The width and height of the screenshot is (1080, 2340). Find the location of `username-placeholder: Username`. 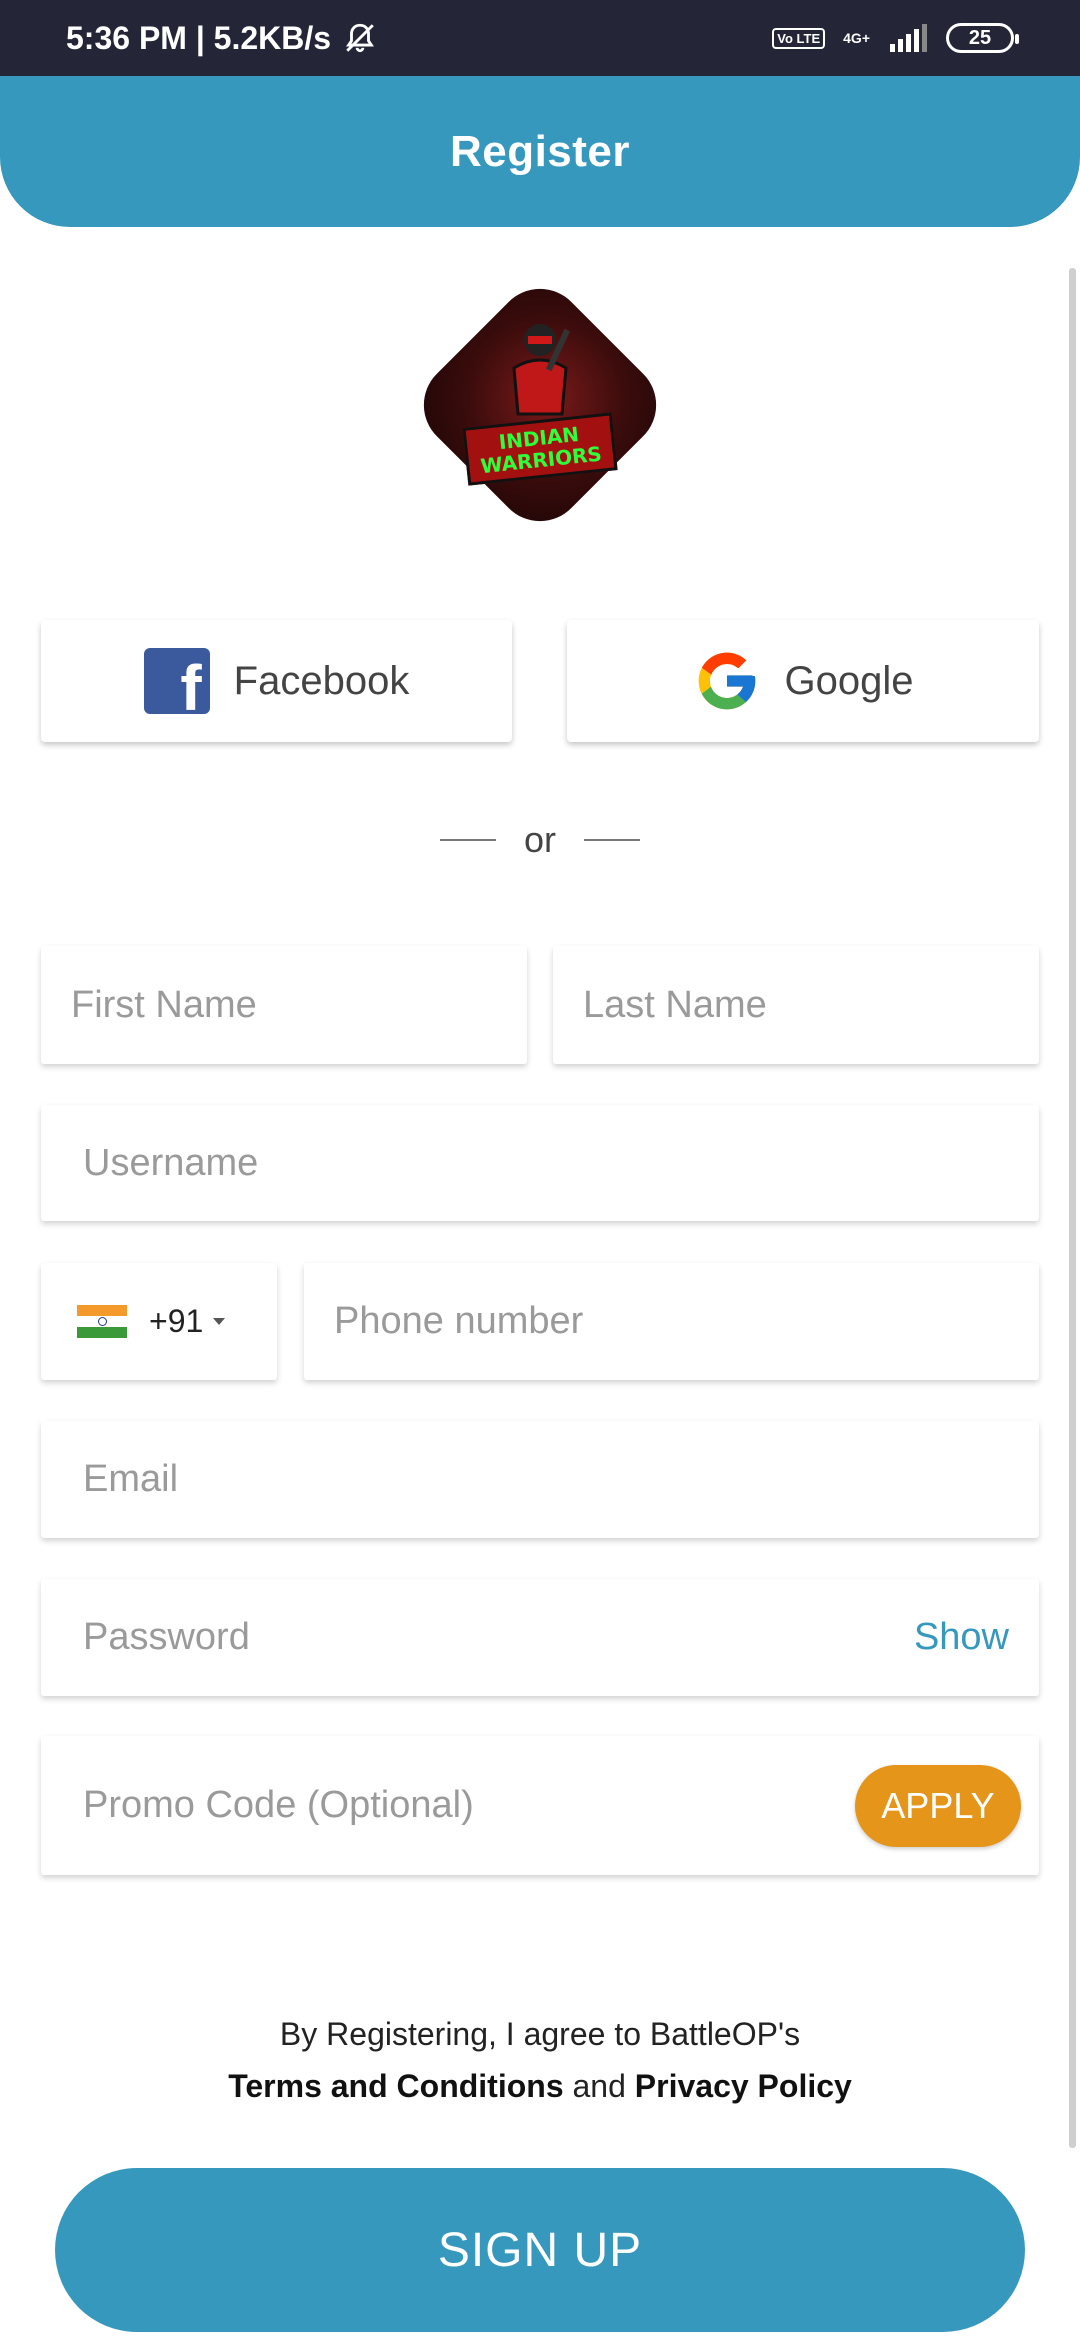

username-placeholder: Username is located at coordinates (171, 1162).